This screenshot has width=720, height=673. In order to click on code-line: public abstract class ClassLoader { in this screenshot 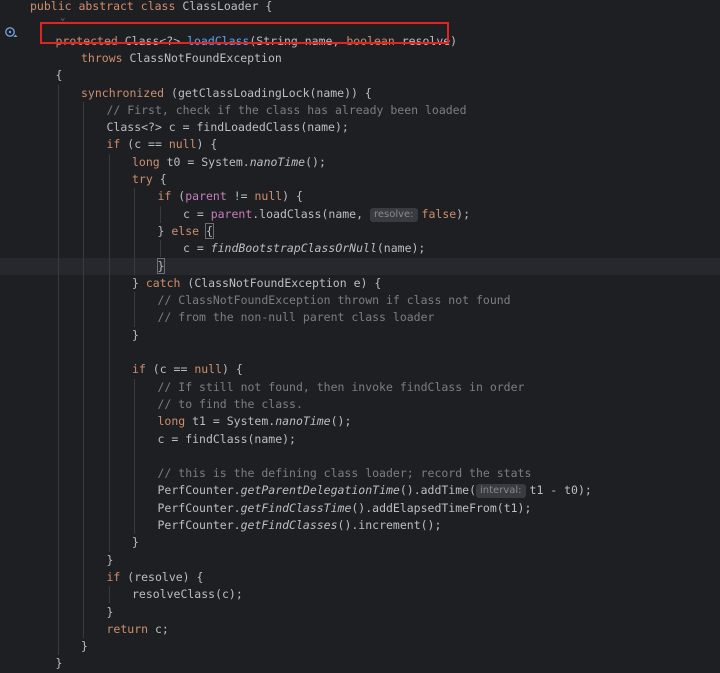, I will do `click(360, 7)`.